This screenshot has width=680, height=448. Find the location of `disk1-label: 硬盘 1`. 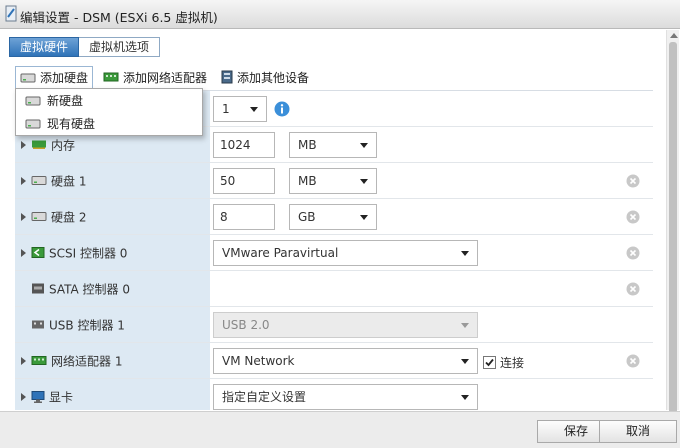

disk1-label: 硬盘 1 is located at coordinates (58, 180).